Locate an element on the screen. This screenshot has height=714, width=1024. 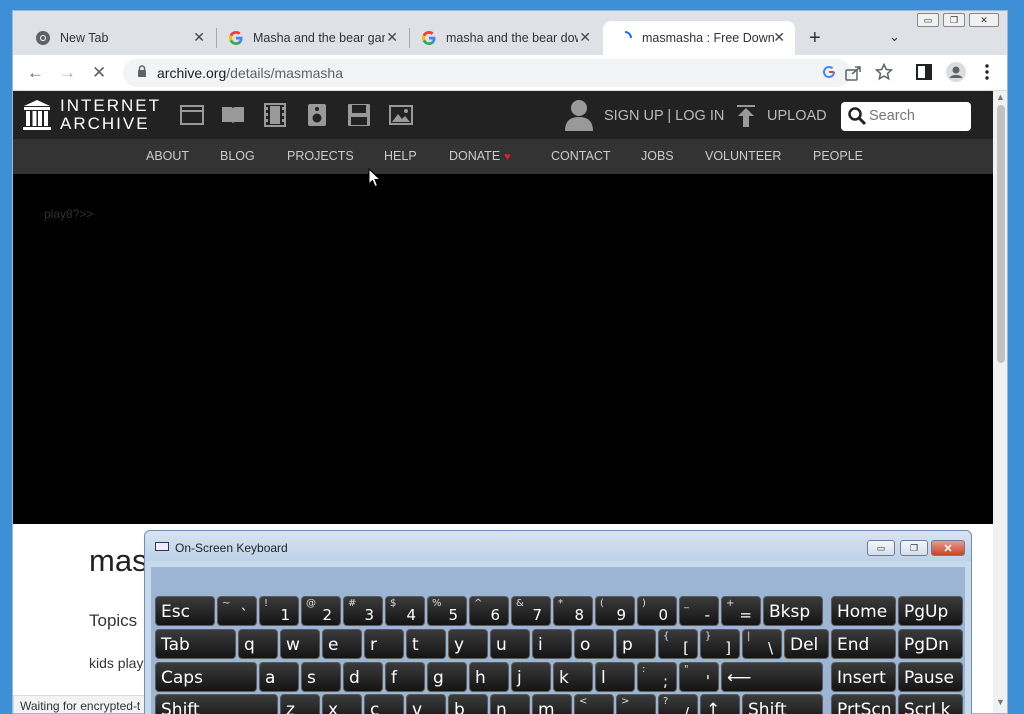
osk-key: " ' is located at coordinates (699, 677).